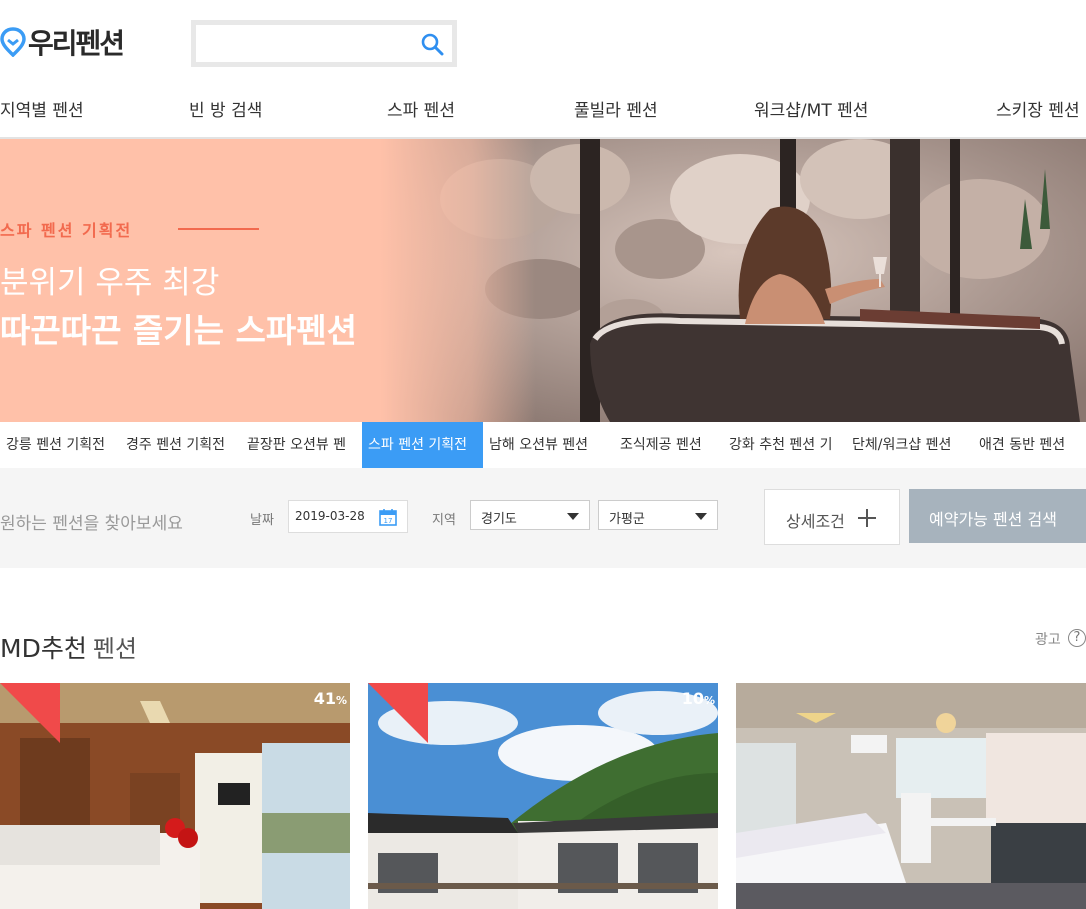 The image size is (1086, 909). I want to click on search-input, so click(301, 43).